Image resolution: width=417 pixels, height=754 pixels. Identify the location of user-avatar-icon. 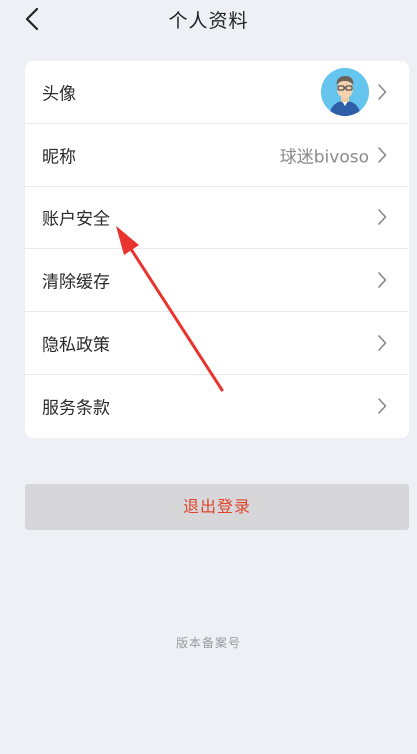
(345, 91).